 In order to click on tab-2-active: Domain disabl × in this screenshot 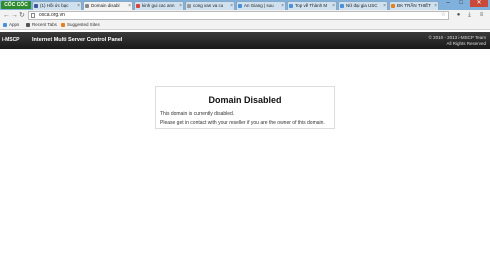, I will do `click(108, 5)`.